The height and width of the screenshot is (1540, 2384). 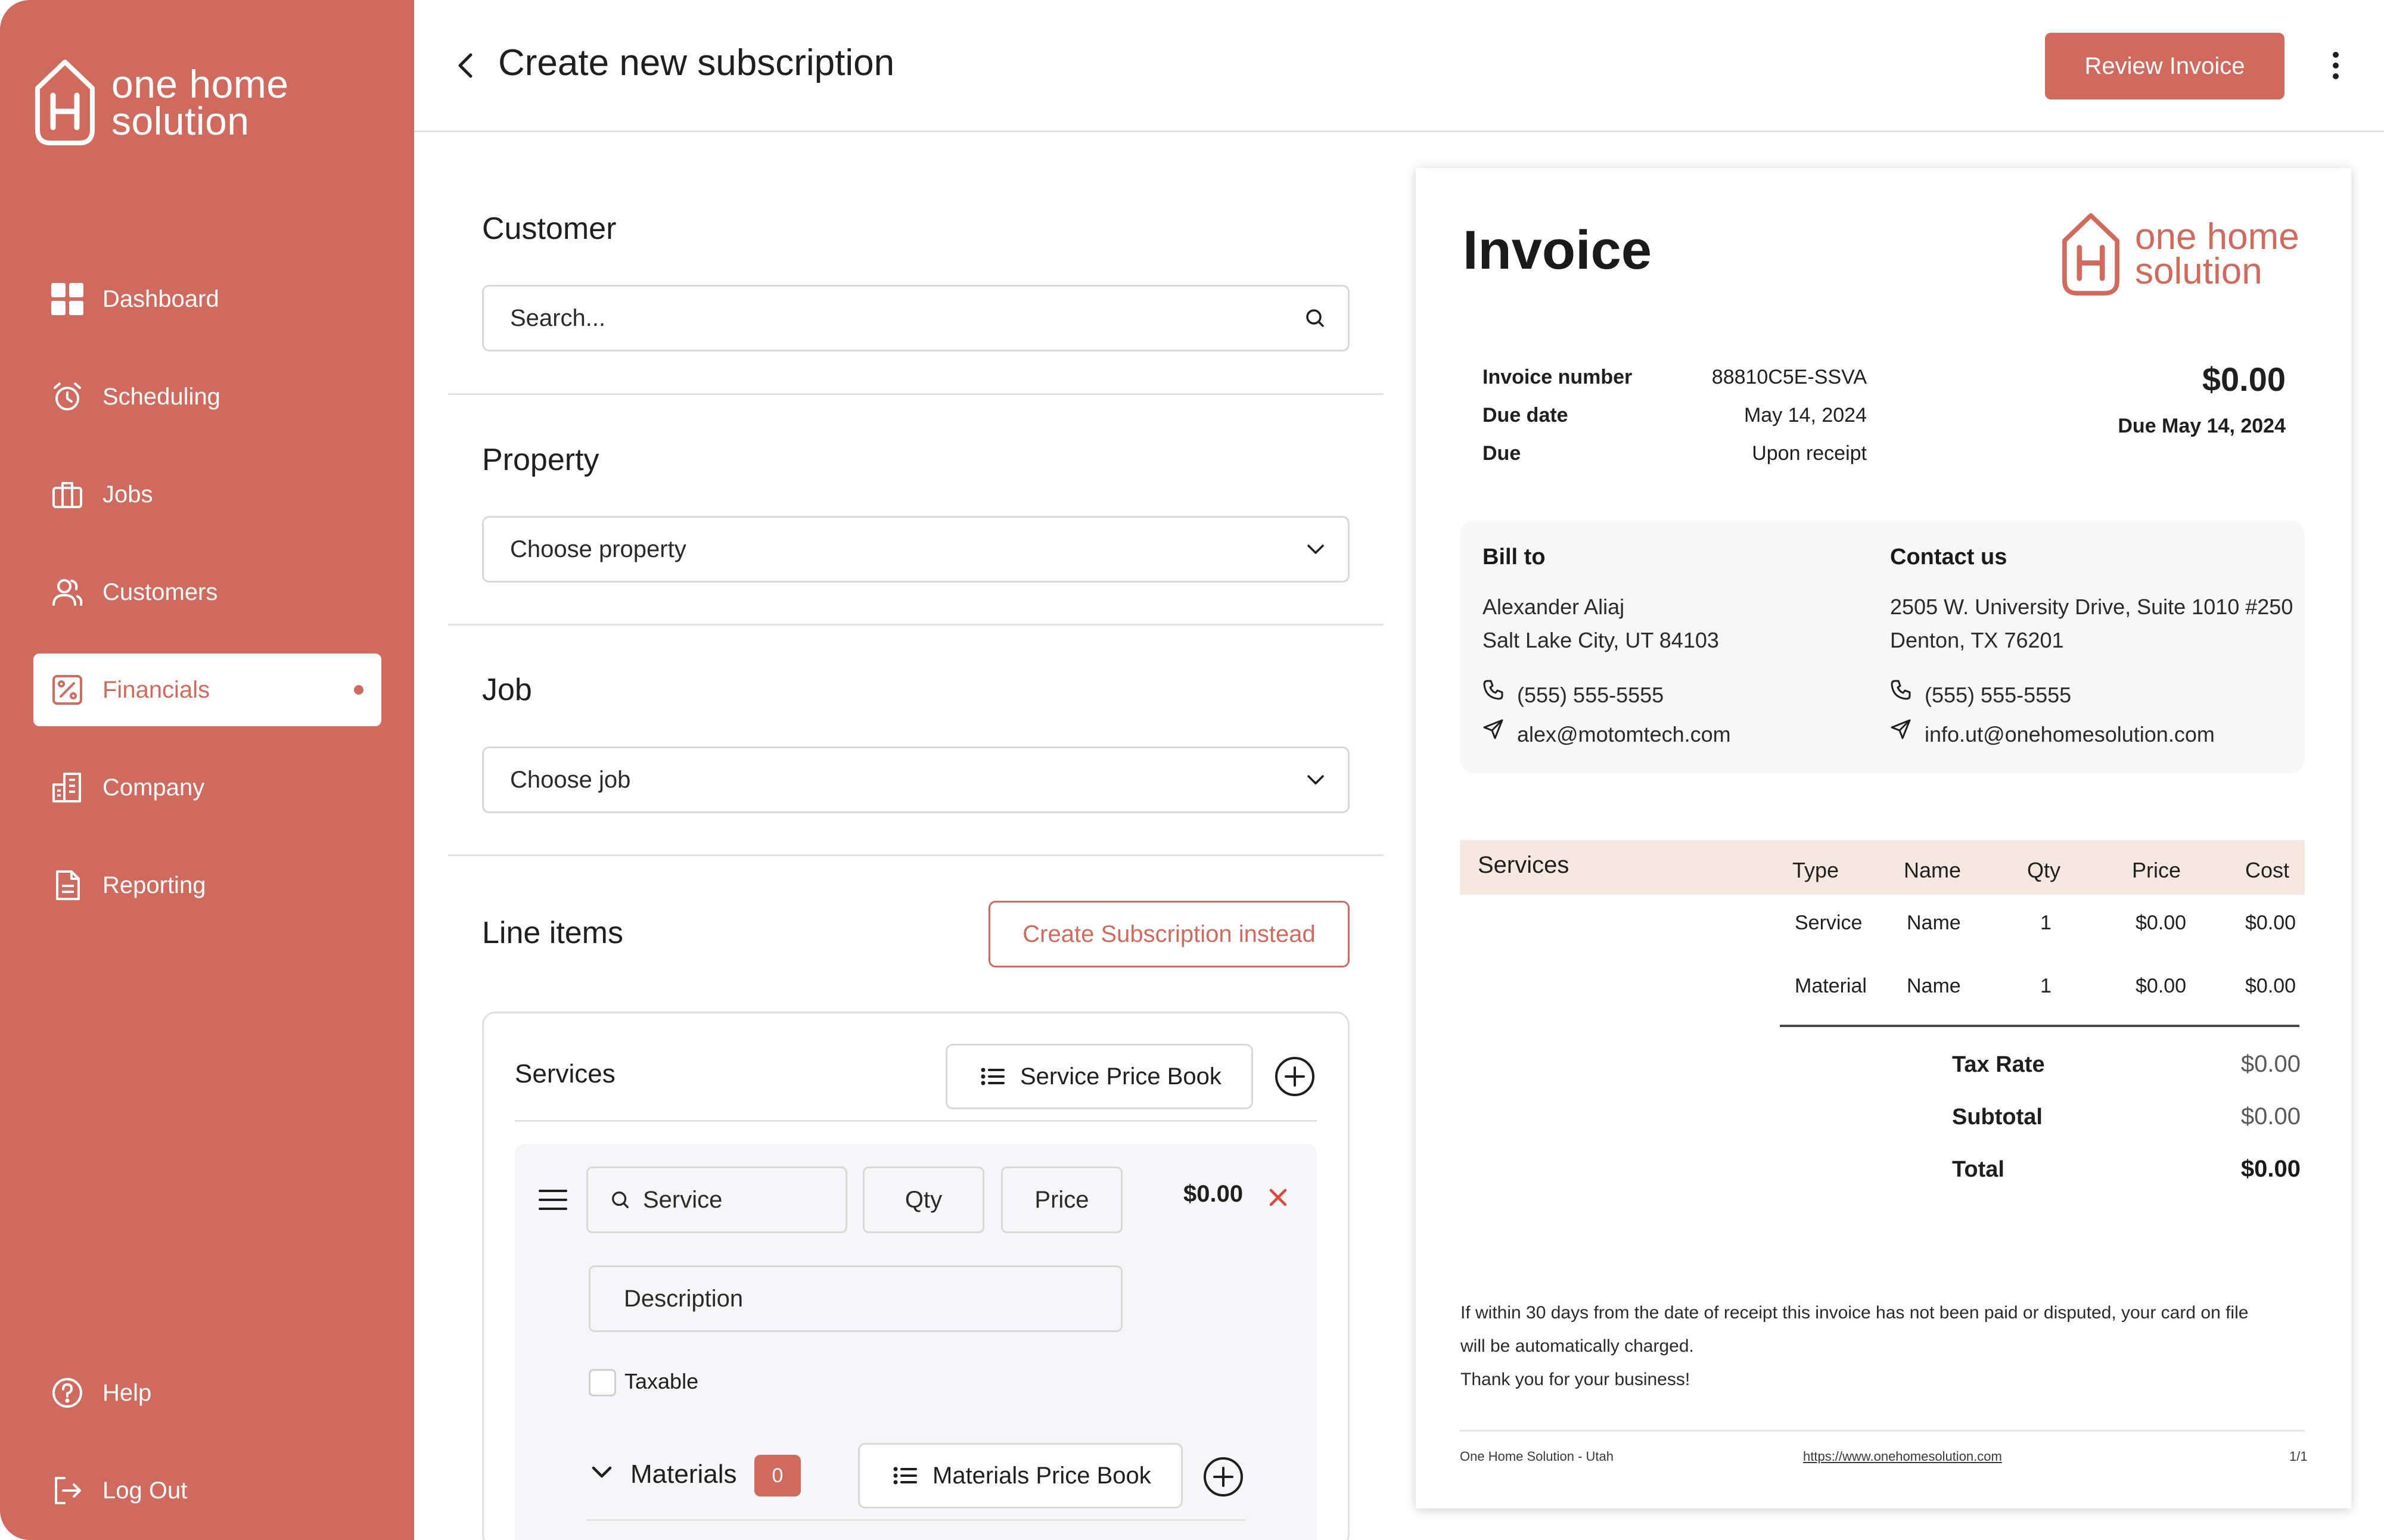 I want to click on total-label: Total, so click(x=1978, y=1169).